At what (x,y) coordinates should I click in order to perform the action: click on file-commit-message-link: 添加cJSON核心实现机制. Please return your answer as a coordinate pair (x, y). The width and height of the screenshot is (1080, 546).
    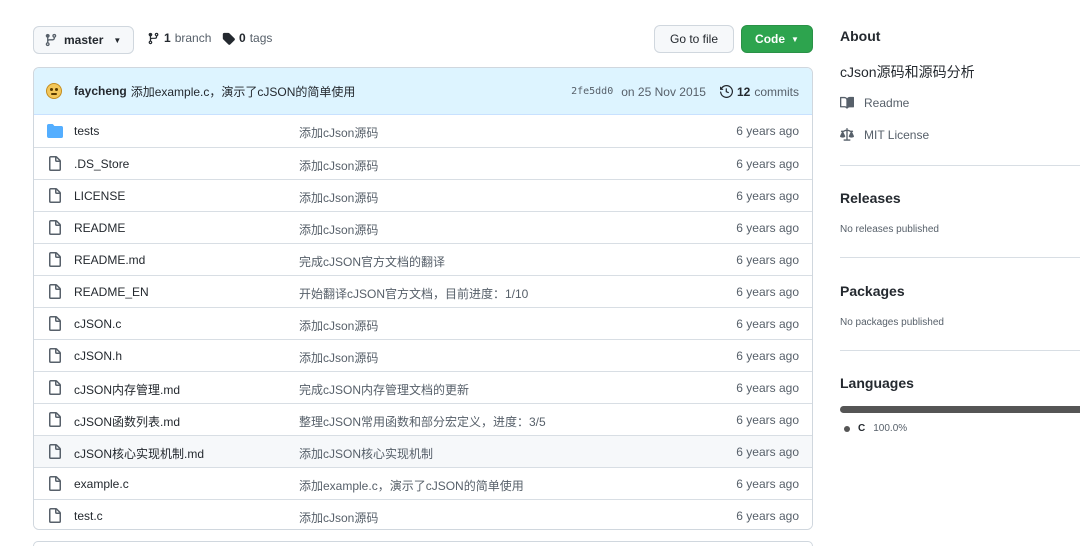
    Looking at the image, I should click on (366, 453).